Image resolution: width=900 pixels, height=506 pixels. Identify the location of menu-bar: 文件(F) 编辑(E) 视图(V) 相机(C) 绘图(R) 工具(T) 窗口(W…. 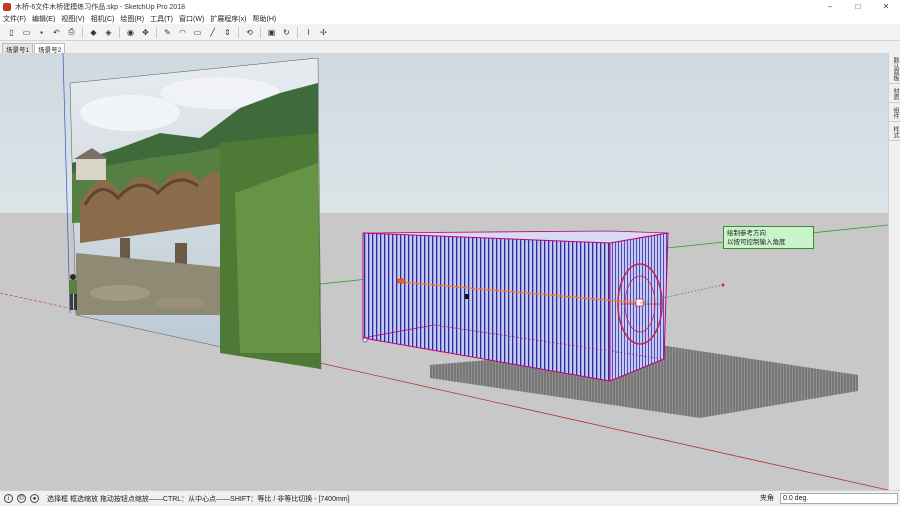
(450, 18).